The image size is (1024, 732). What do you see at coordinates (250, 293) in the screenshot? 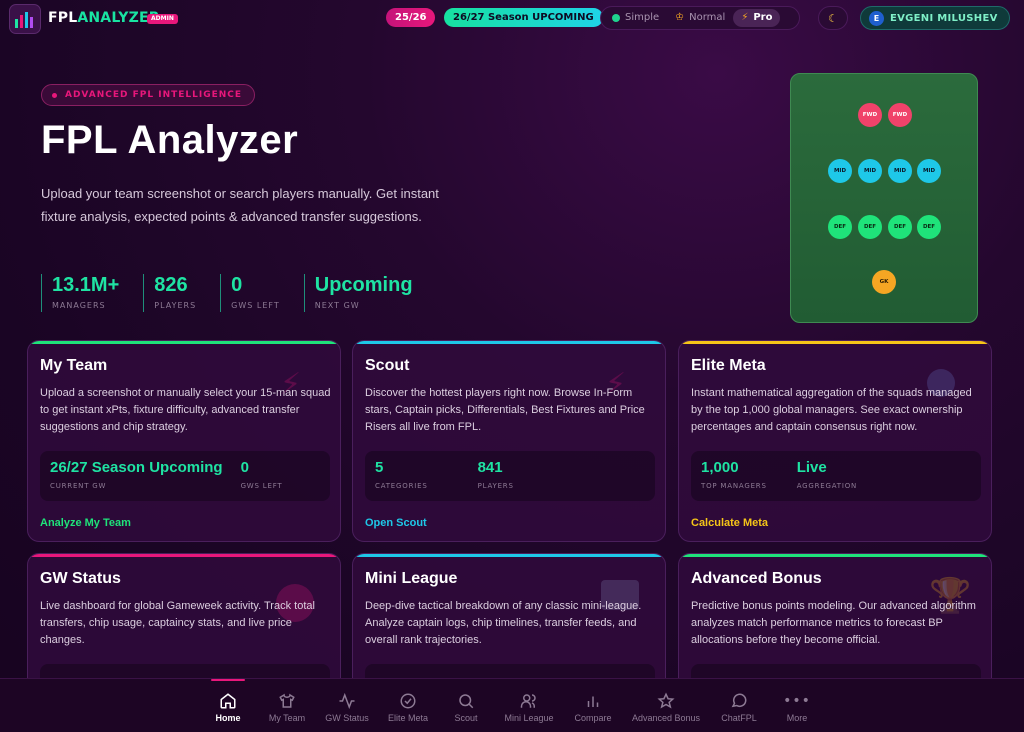
I see `stat-gws-left: 0 GWS LEFT` at bounding box center [250, 293].